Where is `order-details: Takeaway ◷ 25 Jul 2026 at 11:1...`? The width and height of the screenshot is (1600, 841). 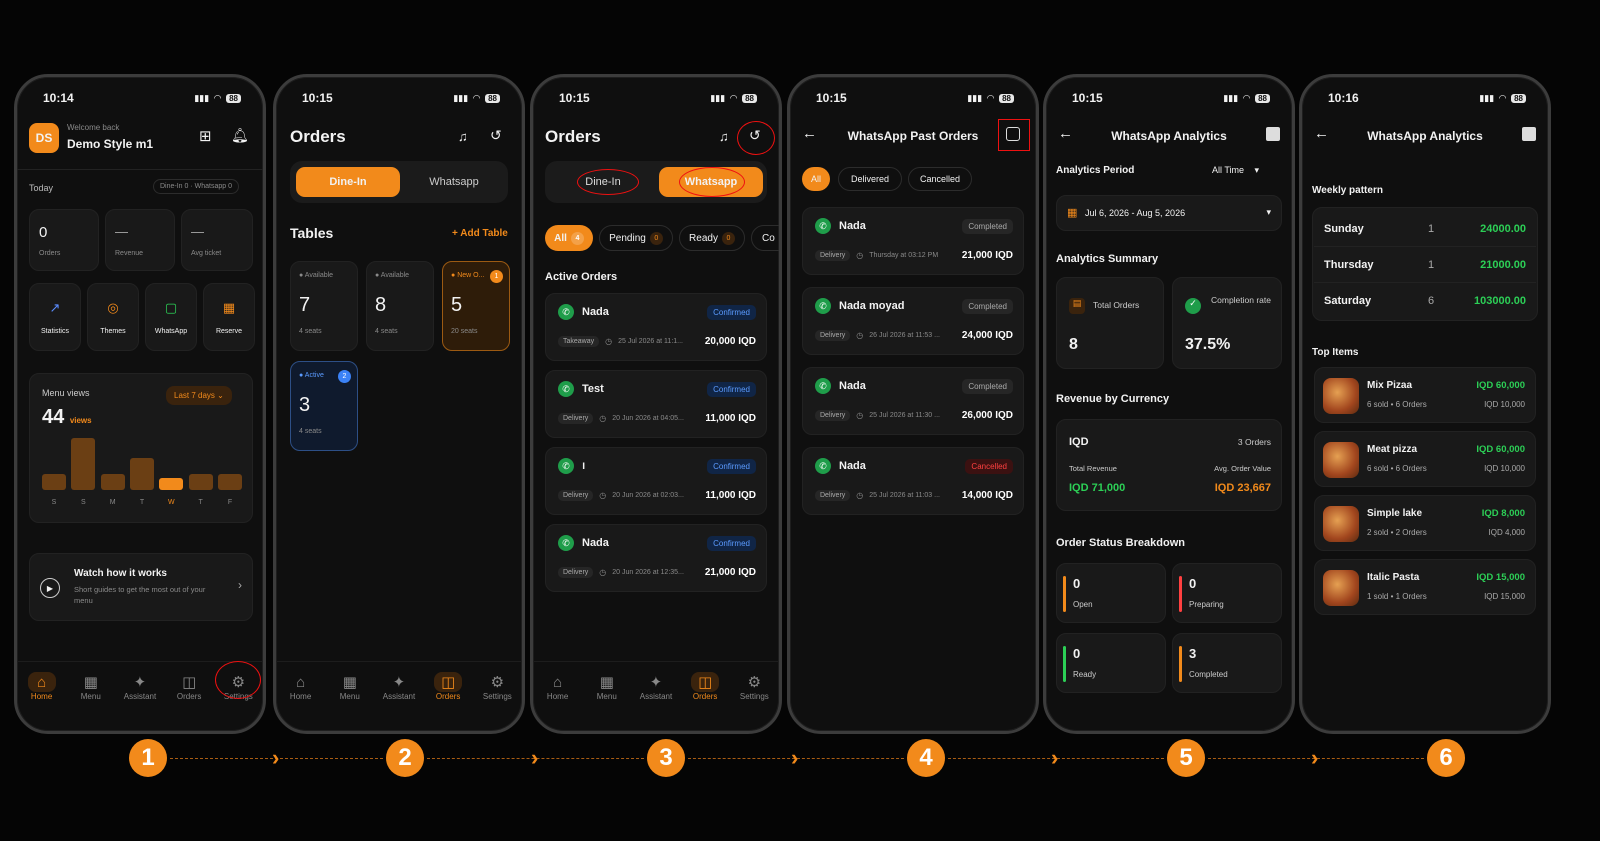 order-details: Takeaway ◷ 25 Jul 2026 at 11:1... is located at coordinates (620, 341).